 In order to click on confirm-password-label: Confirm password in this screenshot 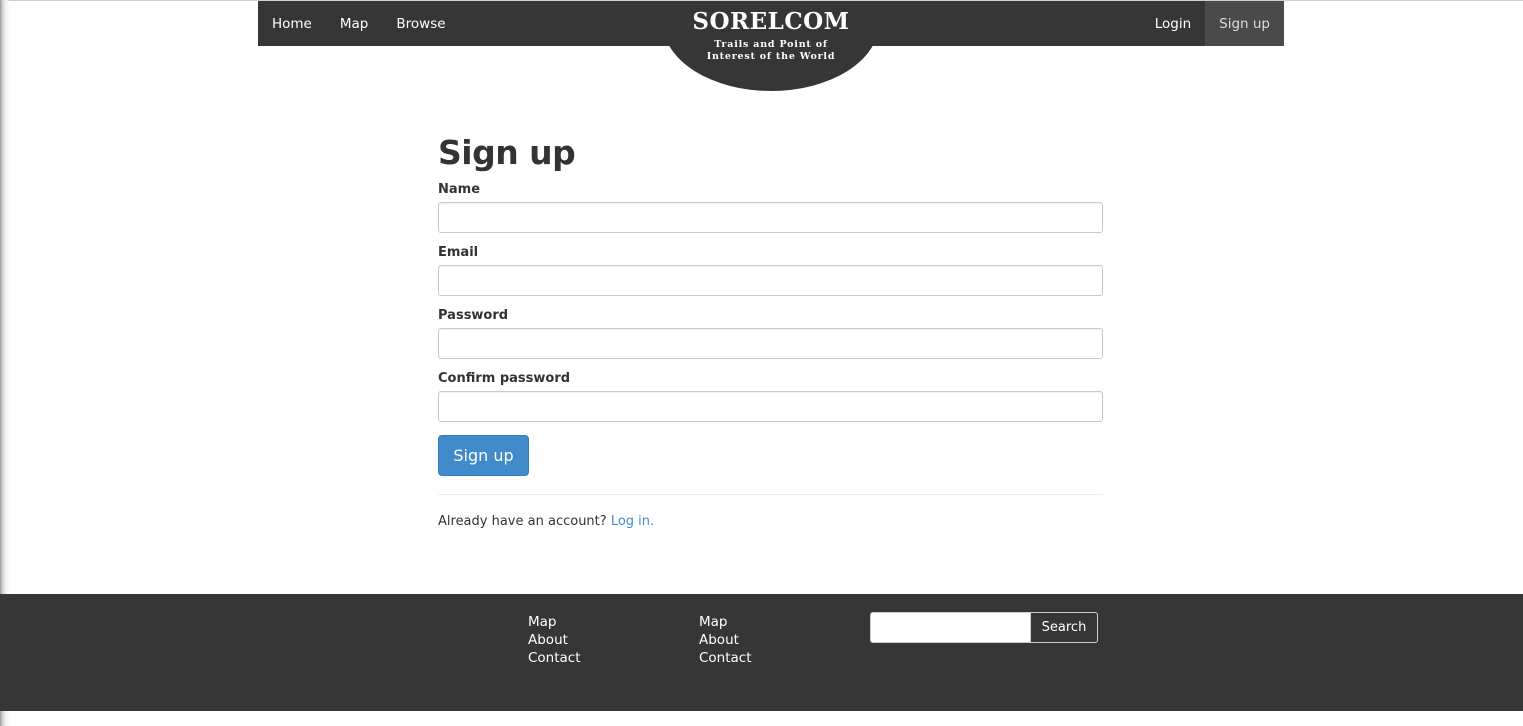, I will do `click(504, 378)`.